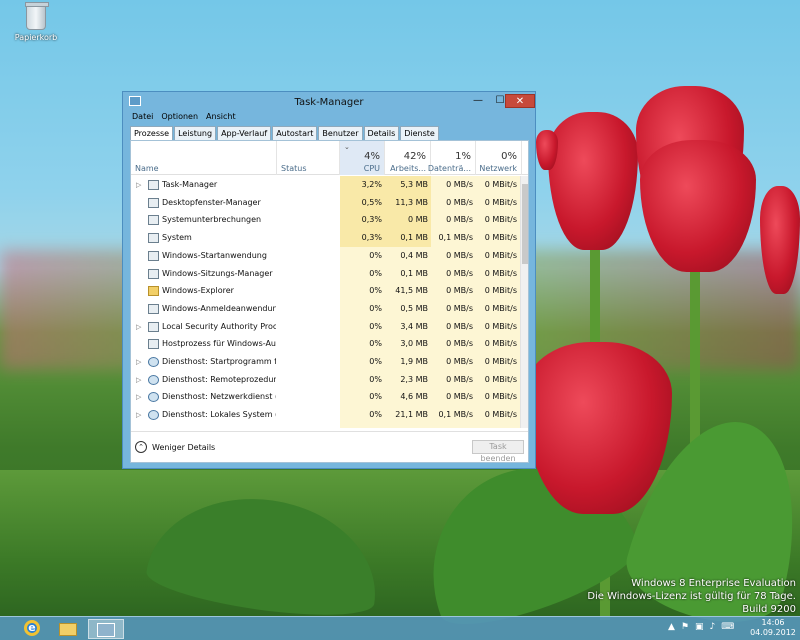 This screenshot has height=640, width=800. I want to click on menu-ansicht: Ansicht, so click(221, 118).